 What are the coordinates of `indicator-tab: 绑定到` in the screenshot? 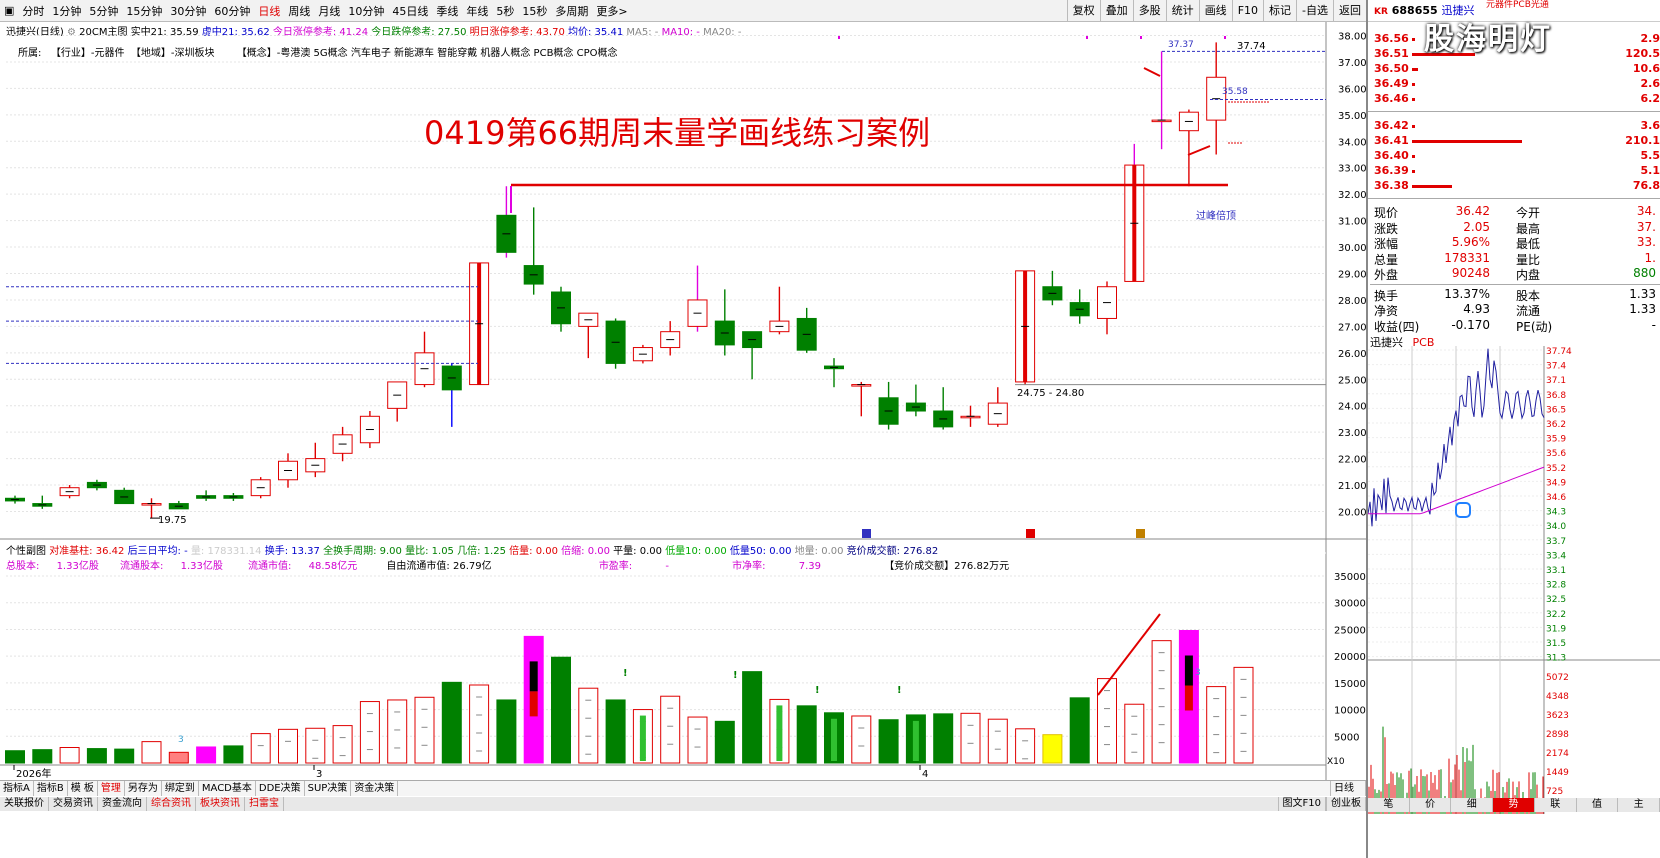 It's located at (180, 788).